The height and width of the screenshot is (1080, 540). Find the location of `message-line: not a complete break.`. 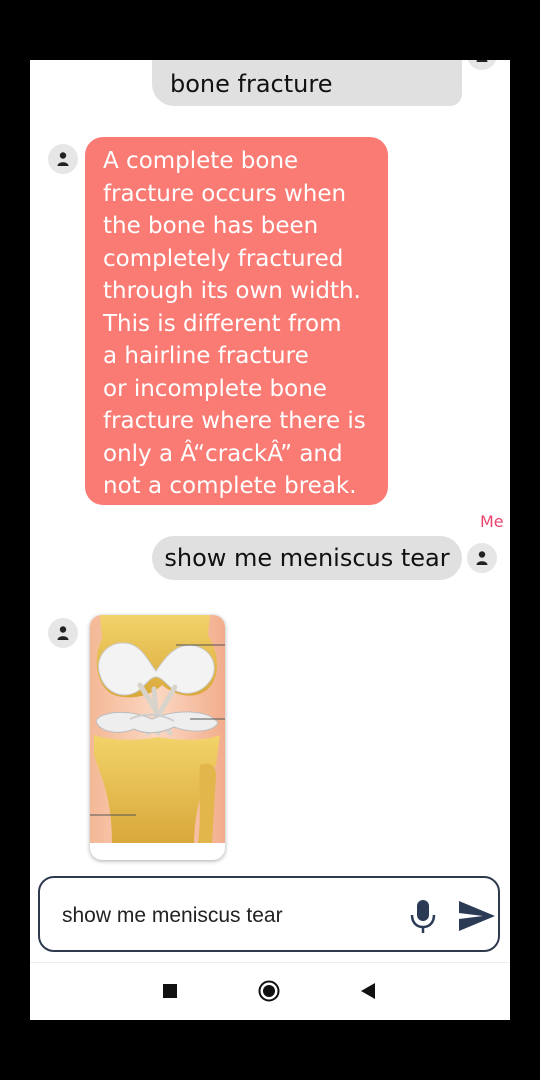

message-line: not a complete break. is located at coordinates (230, 486).